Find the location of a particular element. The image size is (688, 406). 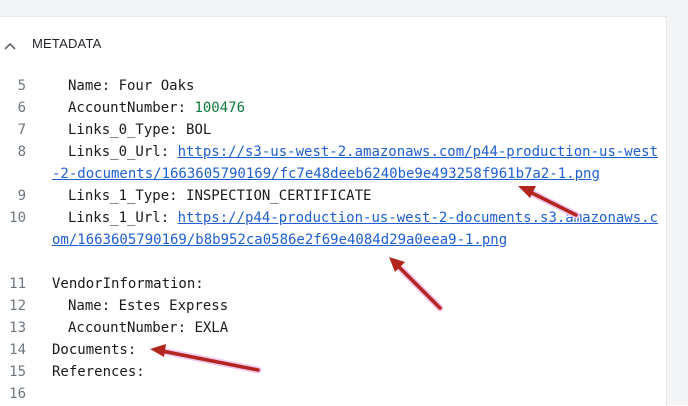

code-text: Links_0_Type: BOL is located at coordinates (374, 130).